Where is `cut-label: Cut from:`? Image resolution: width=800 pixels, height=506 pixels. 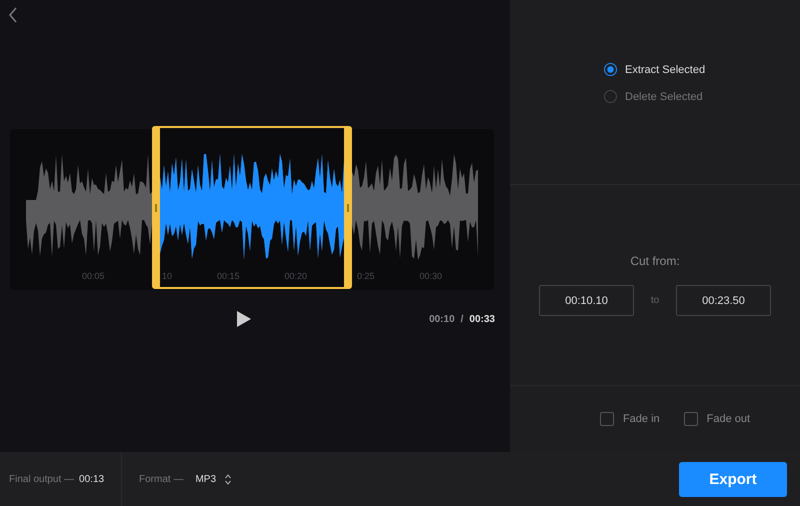
cut-label: Cut from: is located at coordinates (655, 261).